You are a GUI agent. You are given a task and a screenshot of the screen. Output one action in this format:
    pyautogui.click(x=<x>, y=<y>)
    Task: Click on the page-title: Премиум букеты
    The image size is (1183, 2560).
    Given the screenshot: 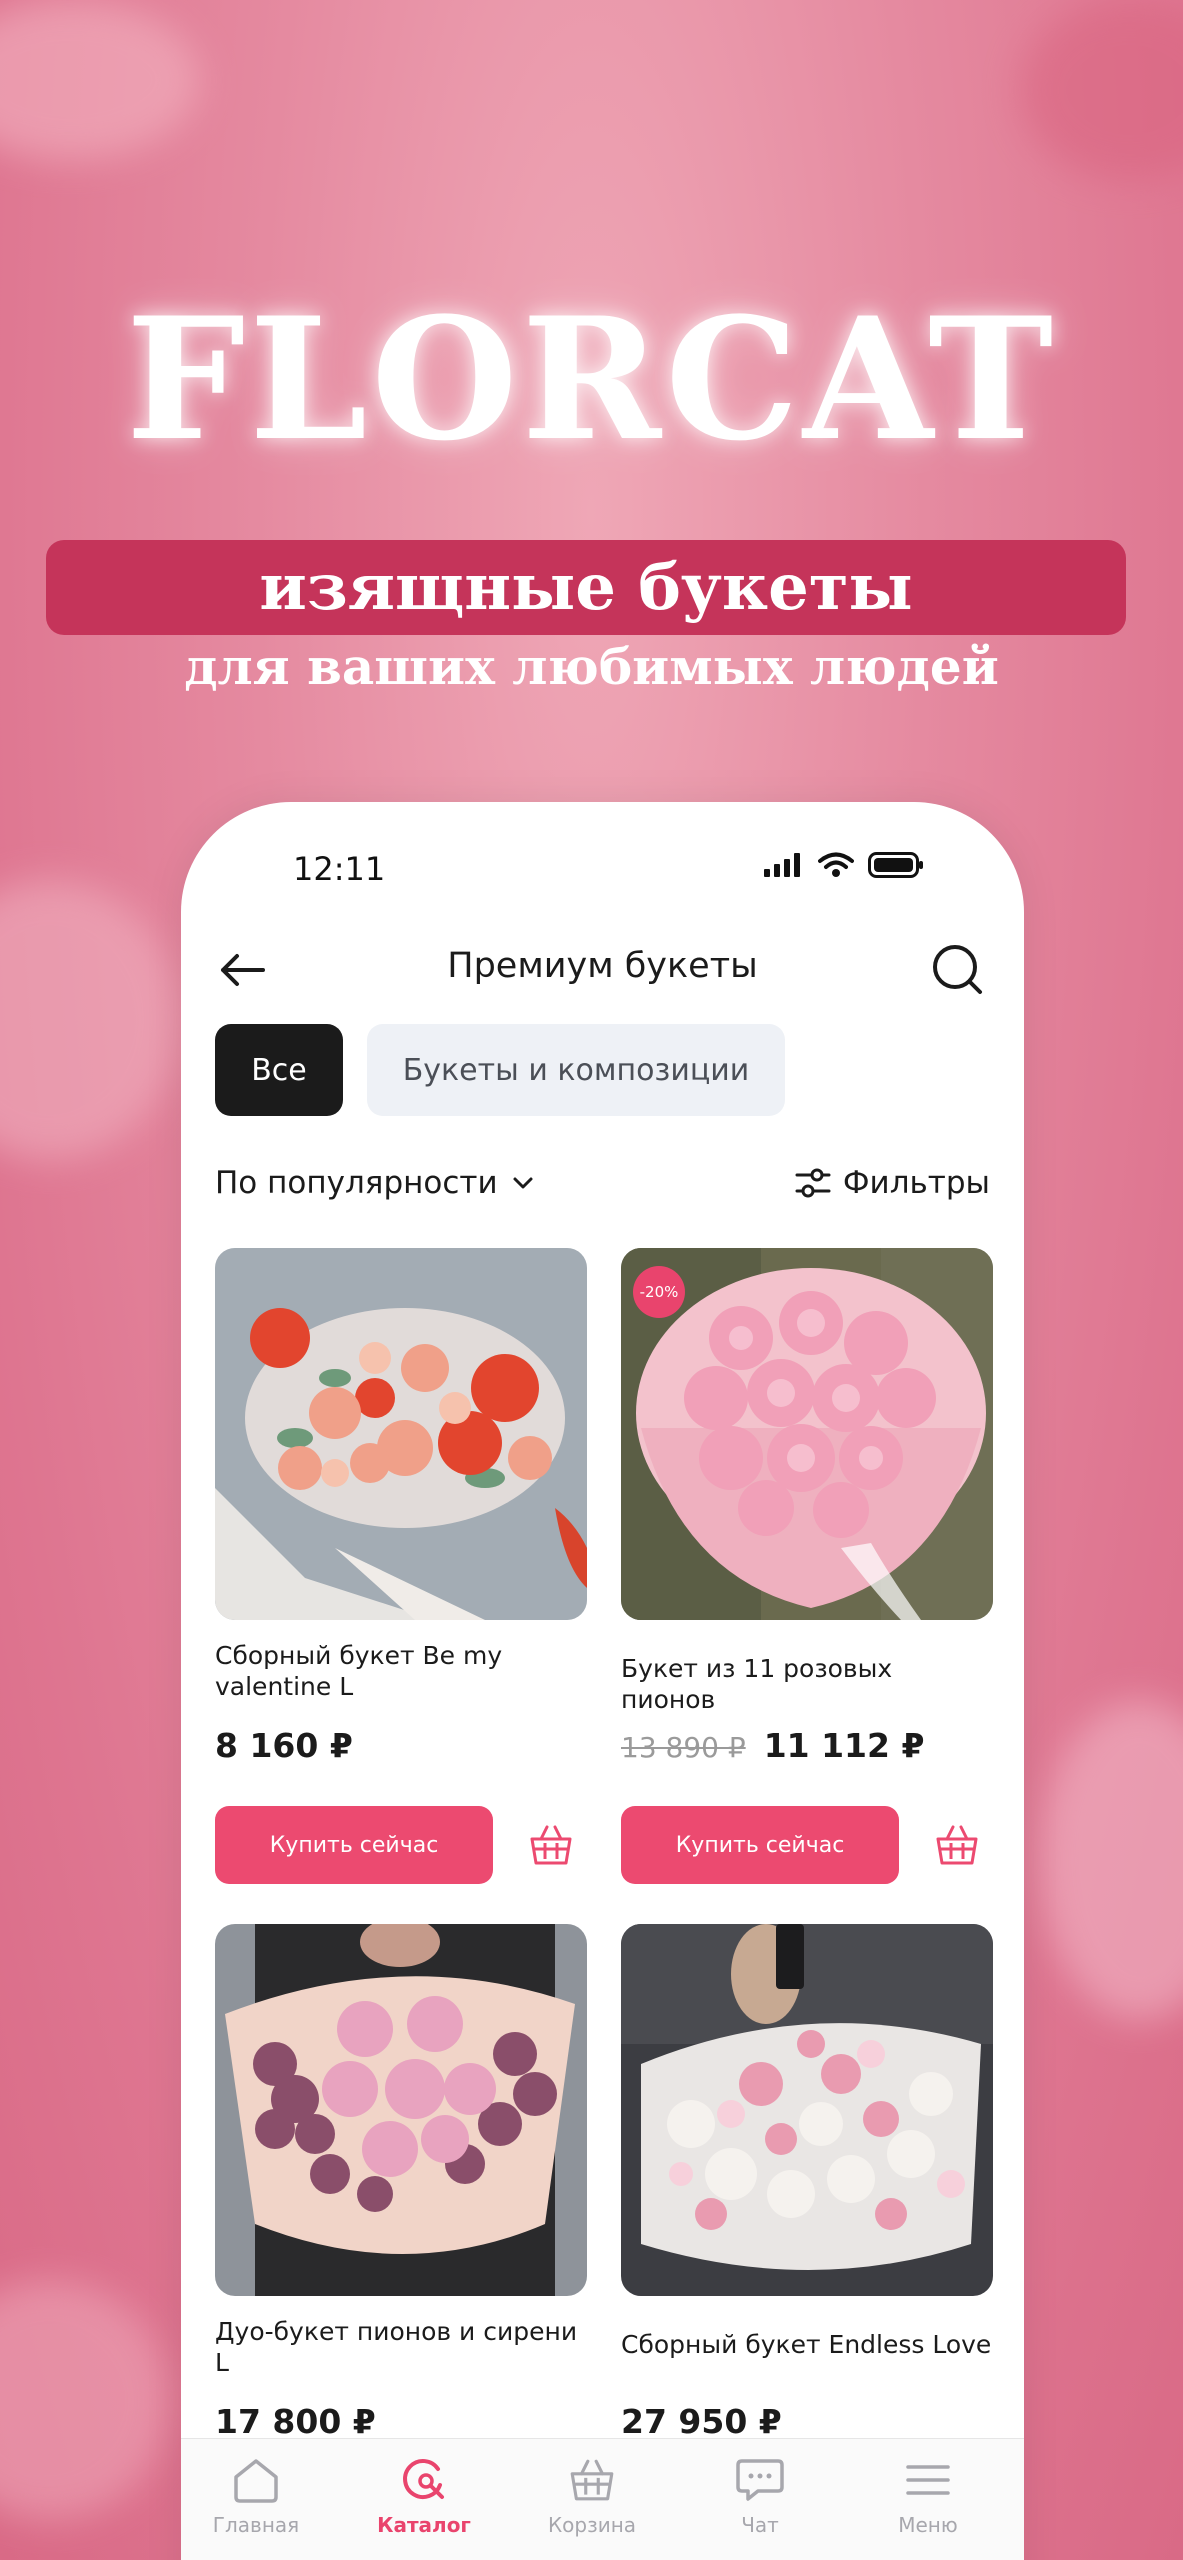 What is the action you would take?
    pyautogui.click(x=602, y=966)
    